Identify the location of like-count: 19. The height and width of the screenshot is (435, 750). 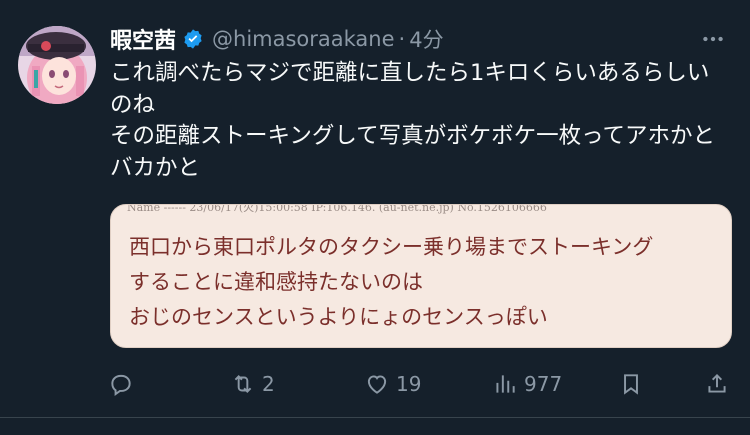
(409, 384).